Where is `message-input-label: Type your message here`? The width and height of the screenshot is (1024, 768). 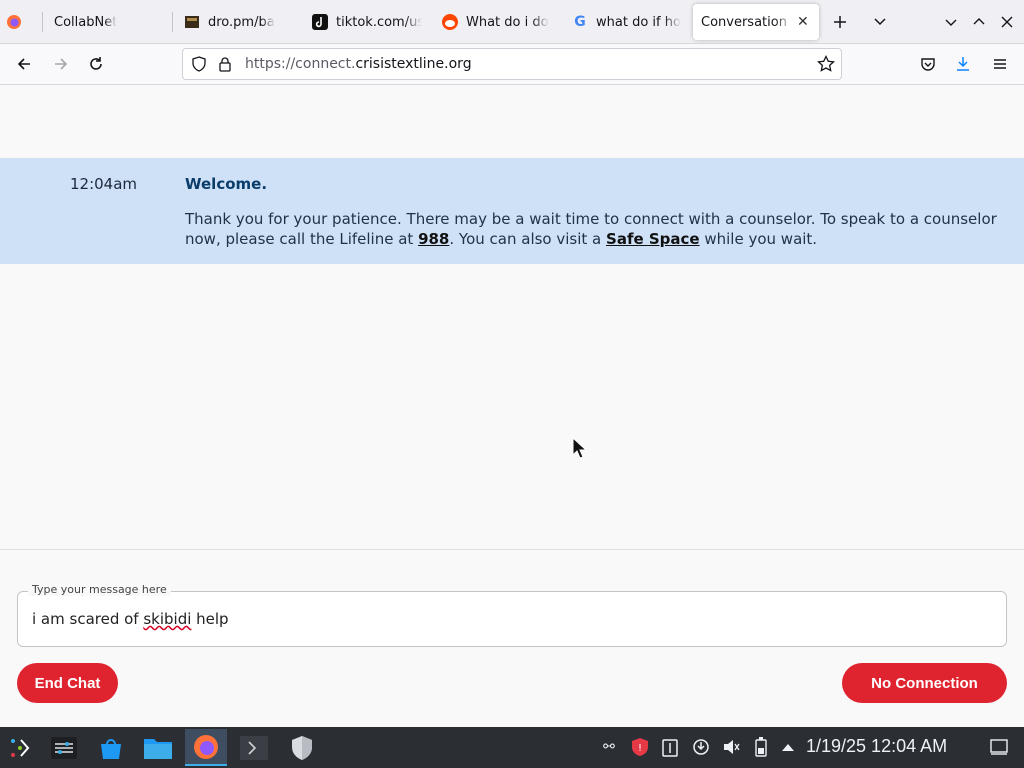 message-input-label: Type your message here is located at coordinates (99, 589).